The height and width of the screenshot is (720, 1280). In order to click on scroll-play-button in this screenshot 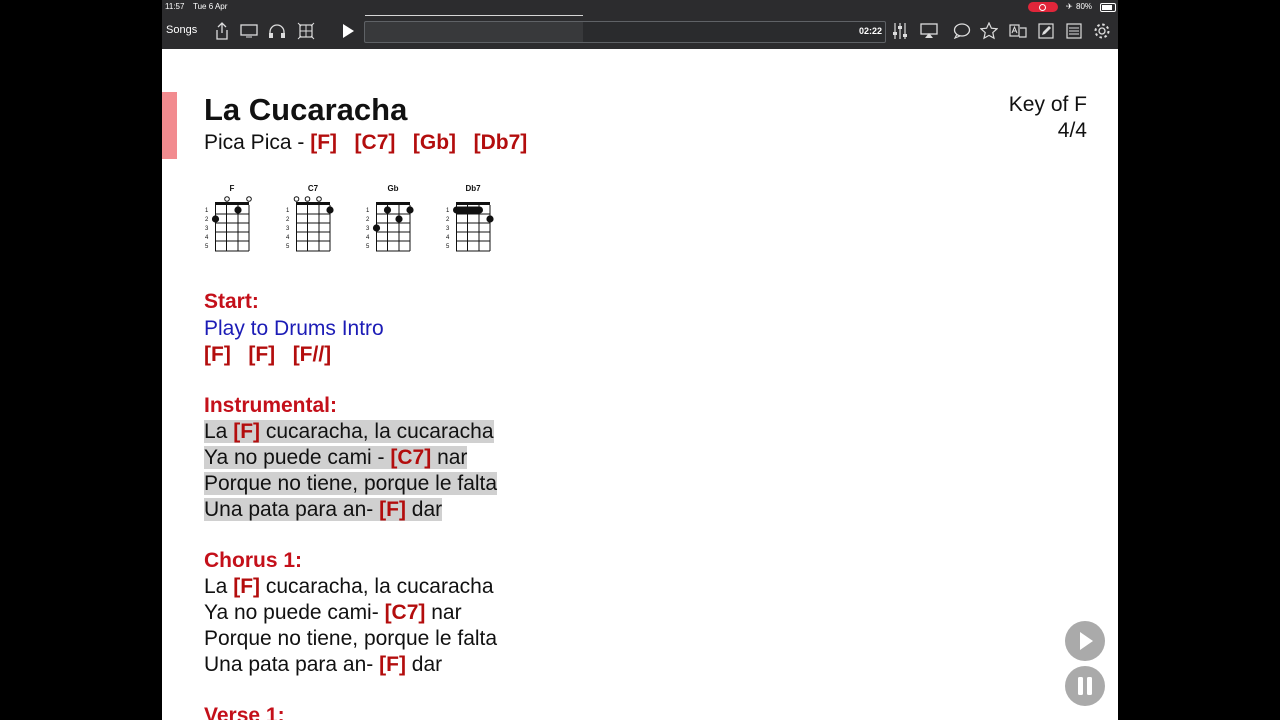, I will do `click(1085, 641)`.